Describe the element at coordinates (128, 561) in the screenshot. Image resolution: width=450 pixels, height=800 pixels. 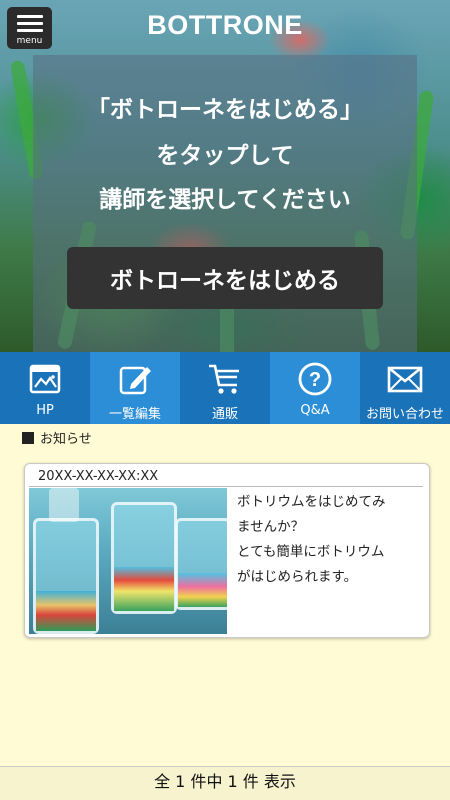
I see `bottle-aquarium-image` at that location.